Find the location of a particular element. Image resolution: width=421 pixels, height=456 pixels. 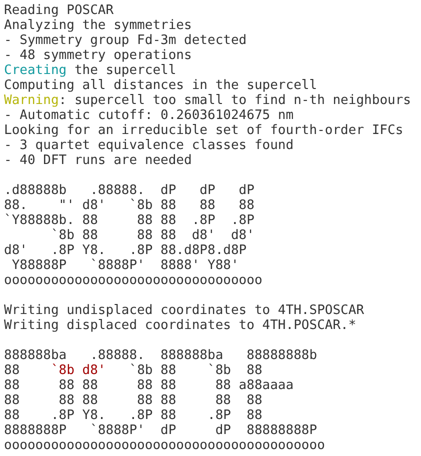

highlighted-text: Warning is located at coordinates (31, 100).